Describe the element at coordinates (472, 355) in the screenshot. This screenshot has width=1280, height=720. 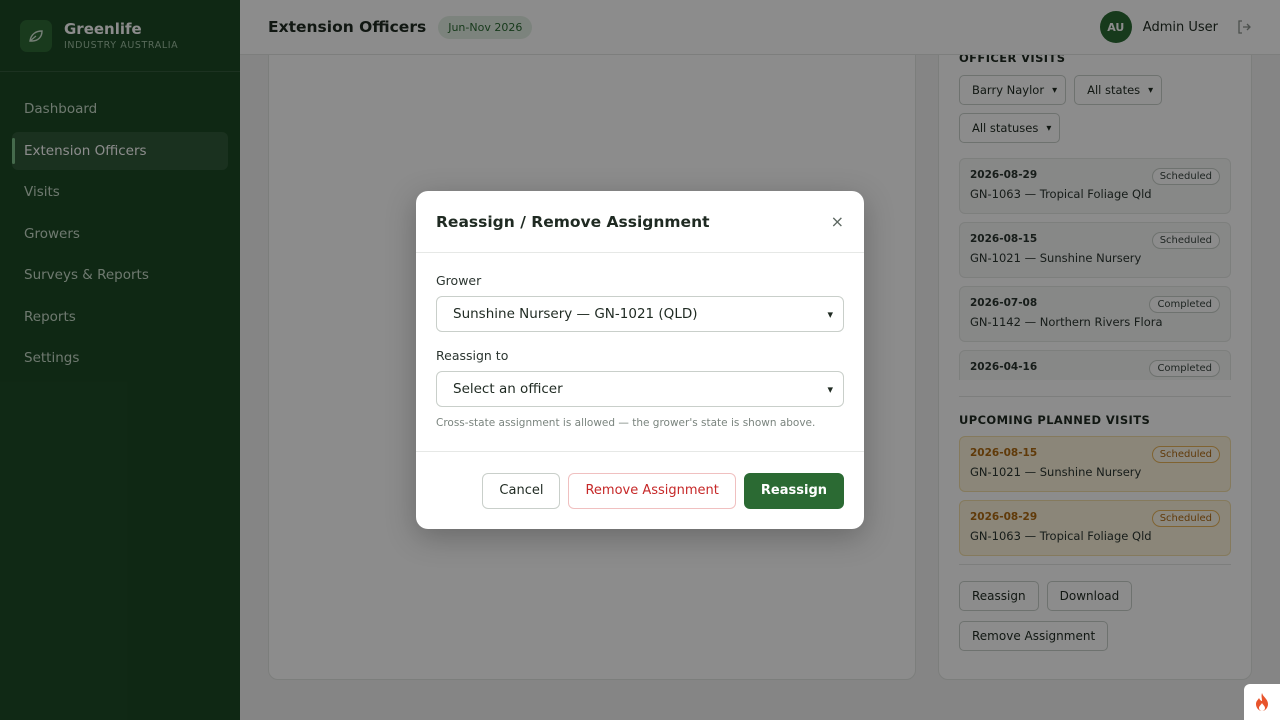
I see `reassign-to-label: Reassign to` at that location.